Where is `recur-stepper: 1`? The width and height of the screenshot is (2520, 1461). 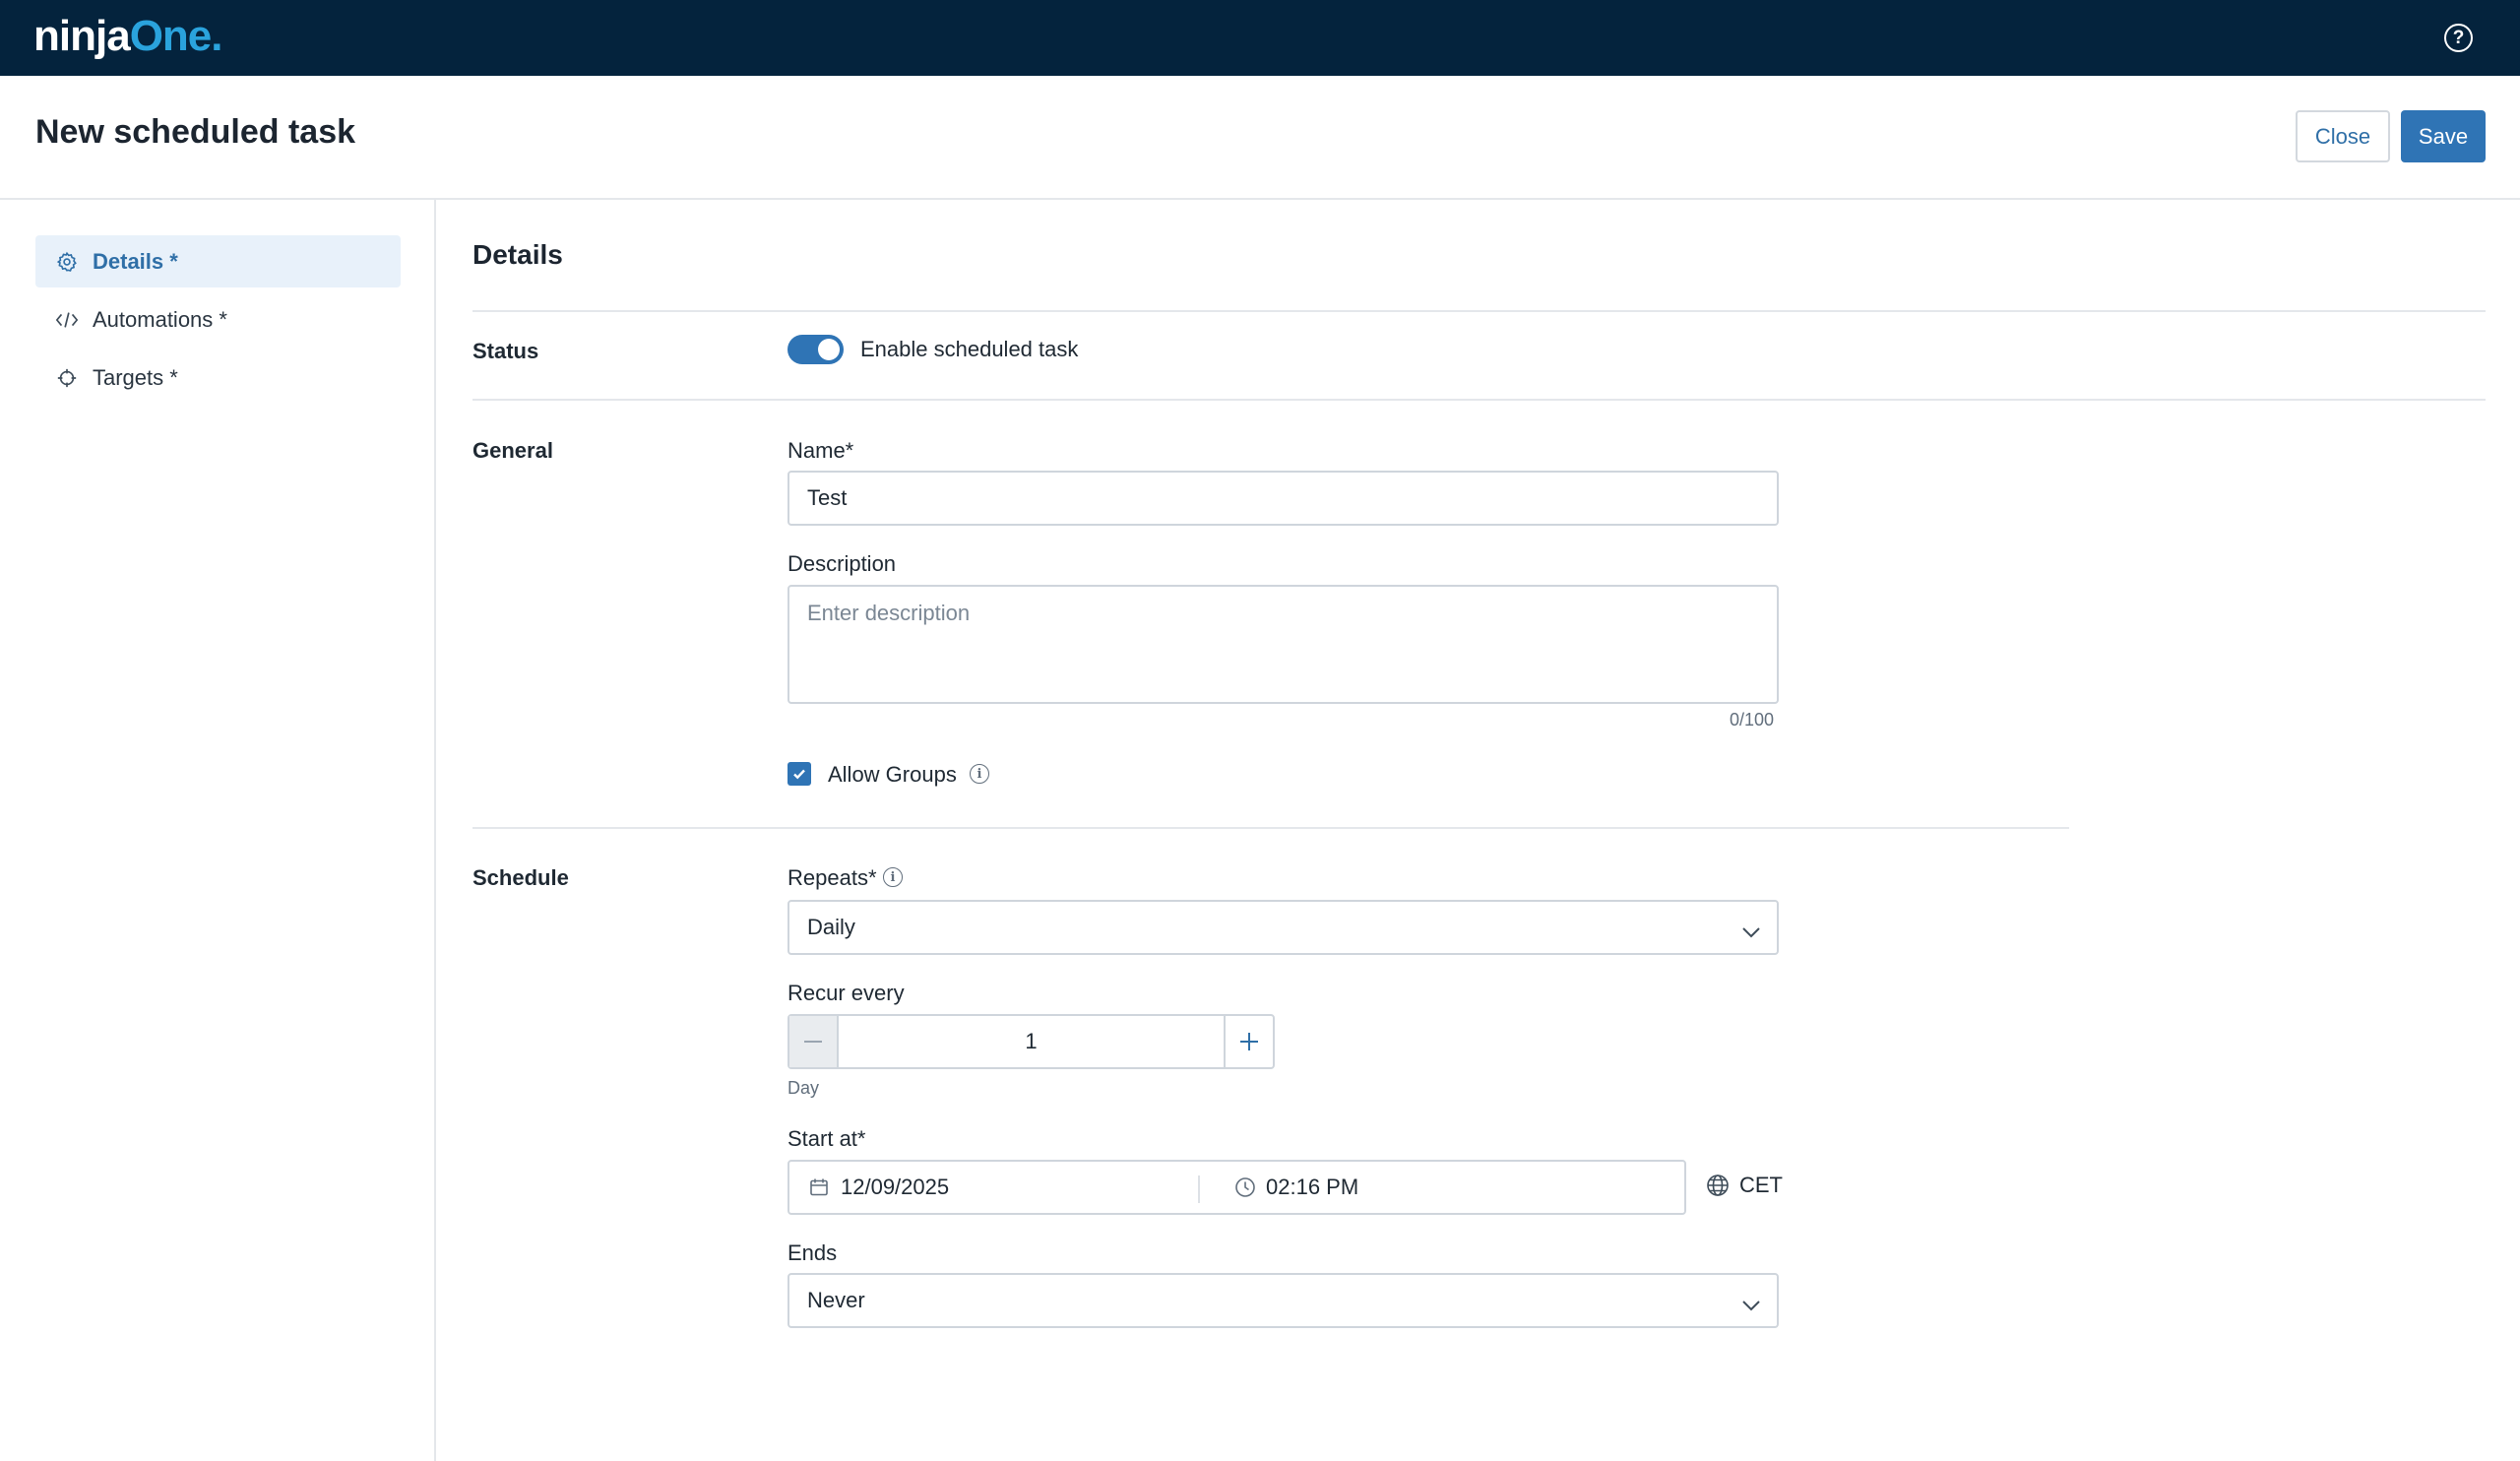
recur-stepper: 1 is located at coordinates (1031, 1041).